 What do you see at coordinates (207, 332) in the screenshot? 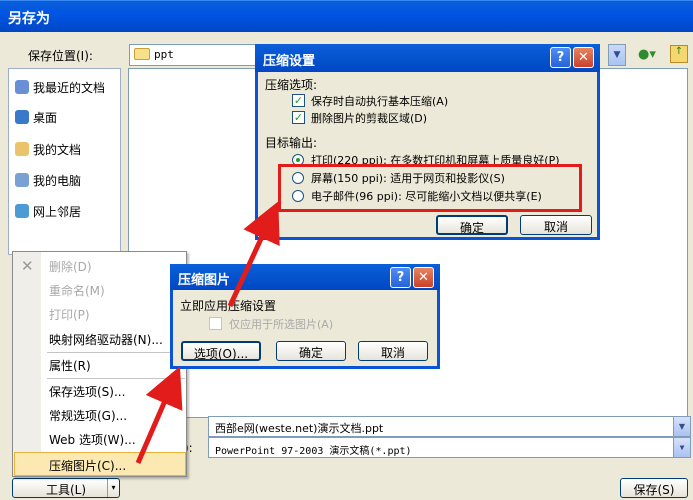
I see `annotation-arrows` at bounding box center [207, 332].